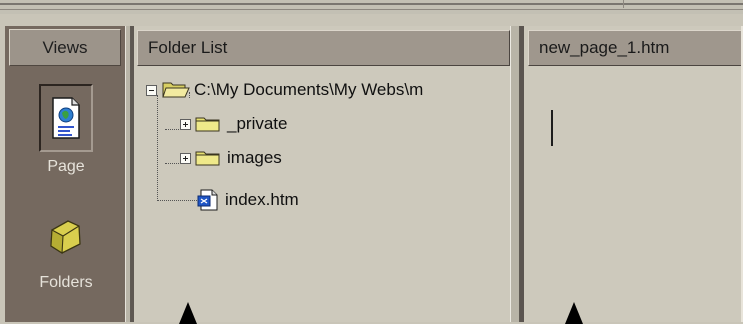 This screenshot has width=743, height=324. Describe the element at coordinates (66, 282) in the screenshot. I see `view-folders-label: Folders` at that location.